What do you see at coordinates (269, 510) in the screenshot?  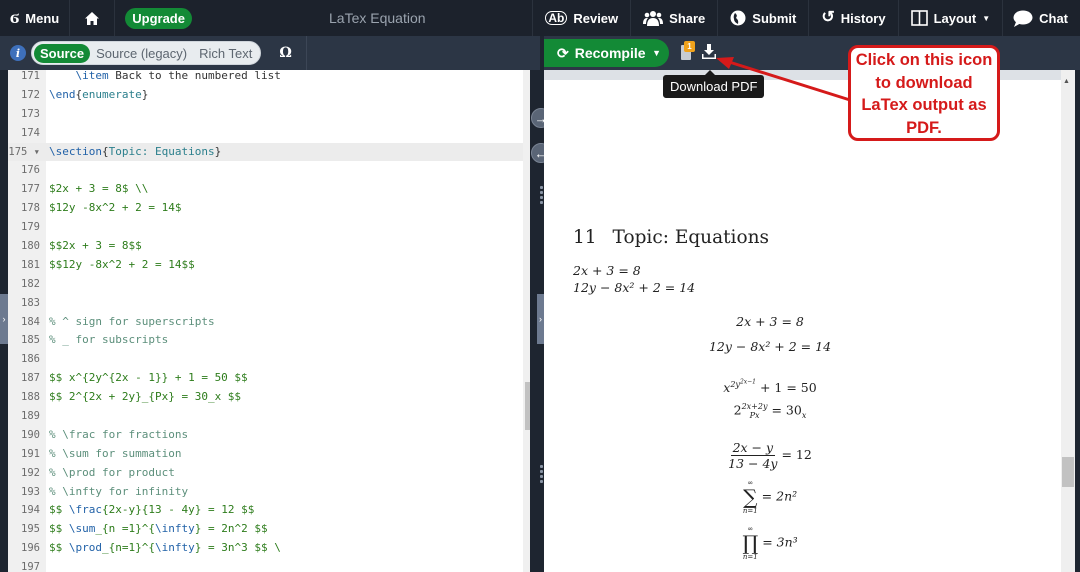 I see `code-line: 194 $$ \frac{2x-y}{13 - 4y} = 12 $$` at bounding box center [269, 510].